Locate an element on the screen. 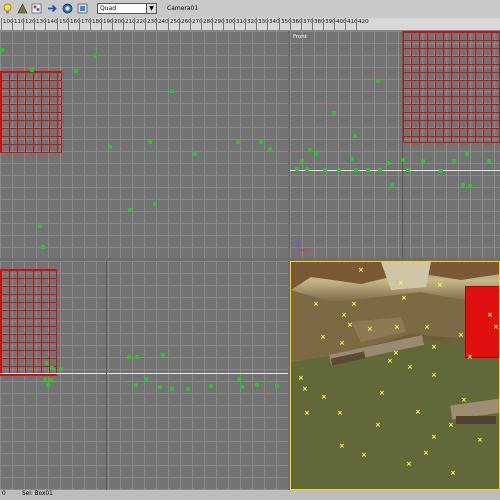  ruler-tick: 390 is located at coordinates (329, 24).